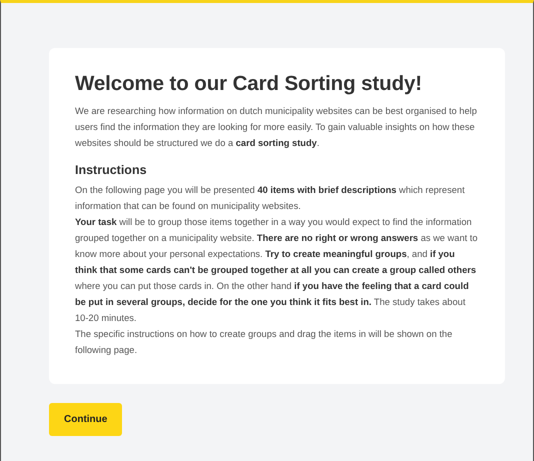 This screenshot has height=461, width=534. Describe the element at coordinates (276, 127) in the screenshot. I see `intro-paragraph: We are researching how information on dutch municipality websites can be best organised to help users find the information they are looking for more easily. To gain valuable insights on how these websites should be structured we do a card sorting study.` at that location.